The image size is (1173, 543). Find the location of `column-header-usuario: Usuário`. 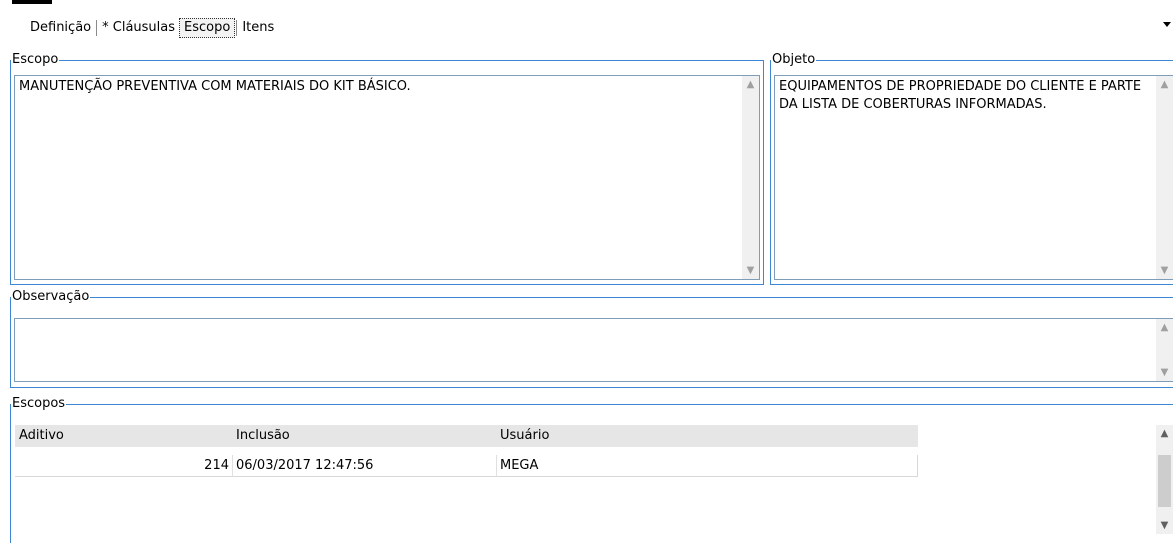

column-header-usuario: Usuário is located at coordinates (524, 436).